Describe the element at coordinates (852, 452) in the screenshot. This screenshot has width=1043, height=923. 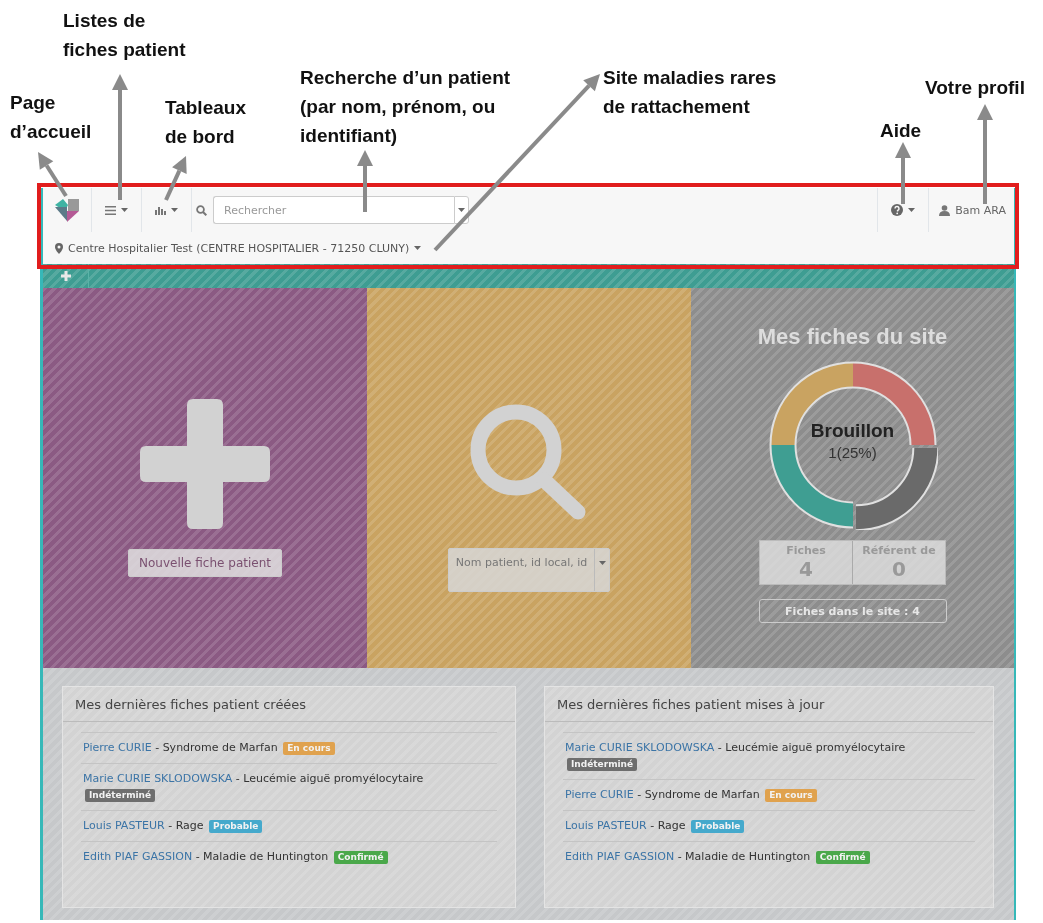
I see `donut-center-value: 1(25%)` at that location.